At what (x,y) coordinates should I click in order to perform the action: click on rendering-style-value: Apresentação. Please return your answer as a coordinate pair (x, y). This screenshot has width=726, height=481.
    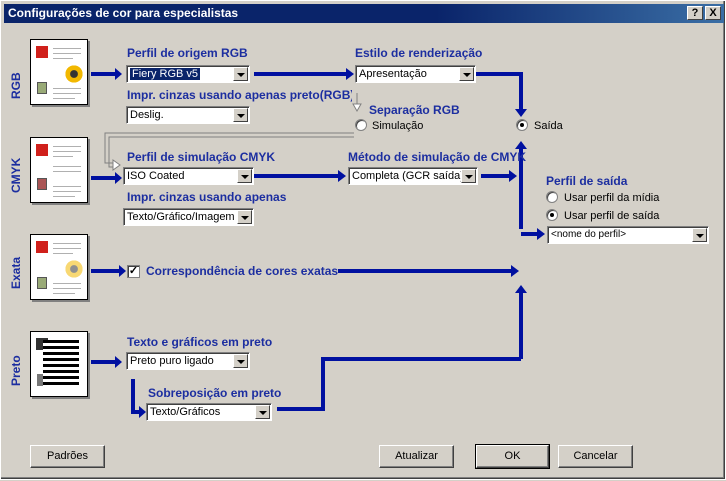
    Looking at the image, I should click on (393, 74).